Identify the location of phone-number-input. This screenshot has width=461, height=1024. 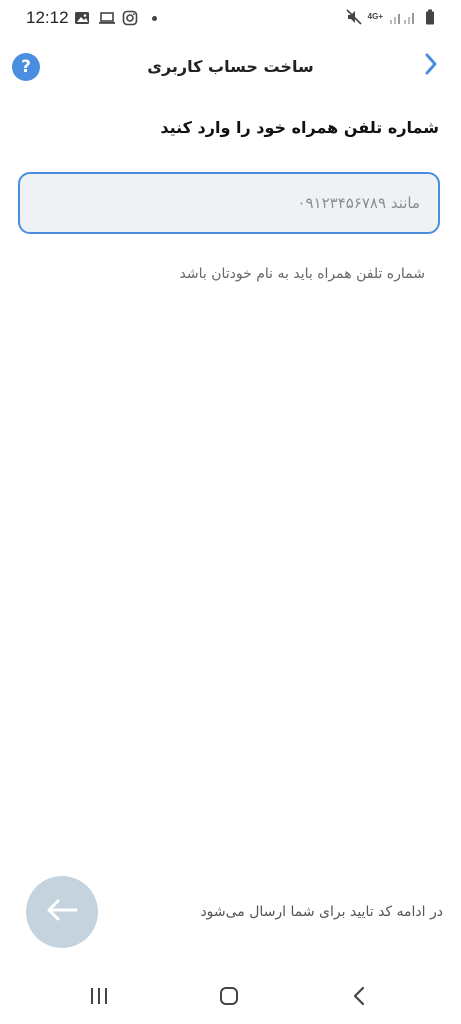
(229, 203).